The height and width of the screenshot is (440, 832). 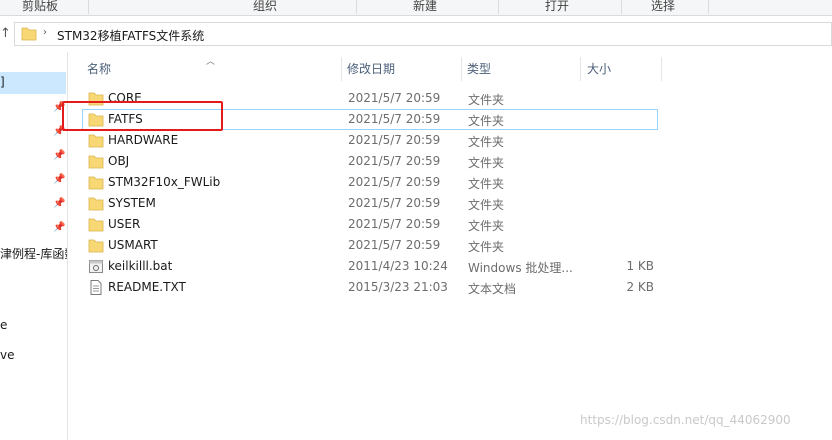 What do you see at coordinates (622, 69) in the screenshot?
I see `column-header-size: 大小` at bounding box center [622, 69].